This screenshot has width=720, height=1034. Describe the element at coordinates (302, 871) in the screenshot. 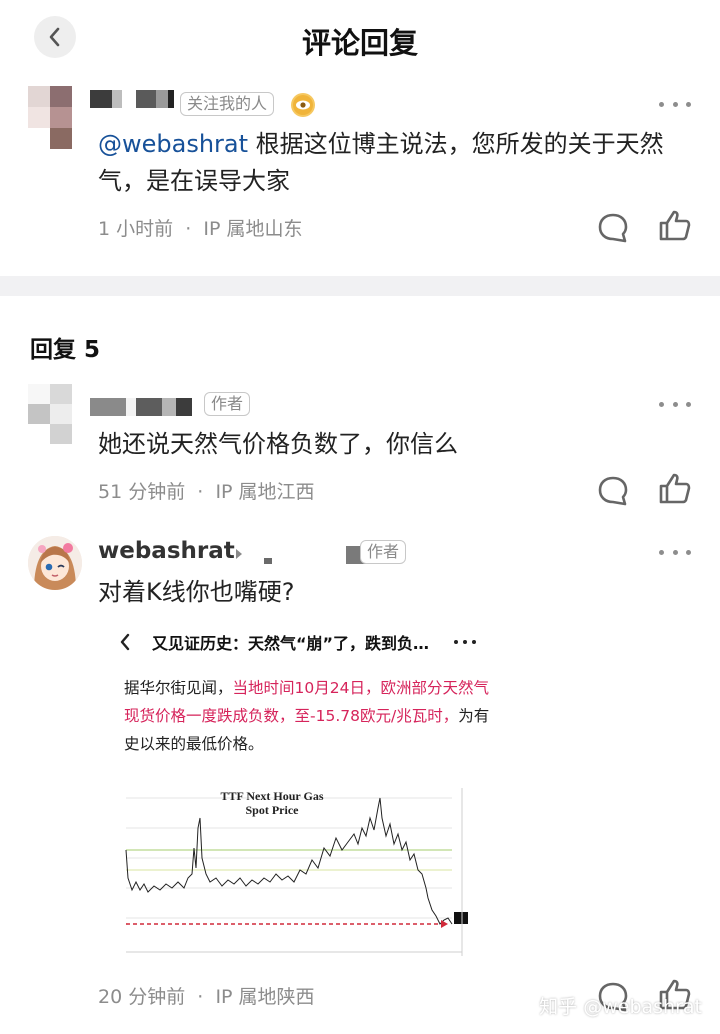

I see `gas-price-chart: TTF Next Hour Gas Spot Price` at that location.